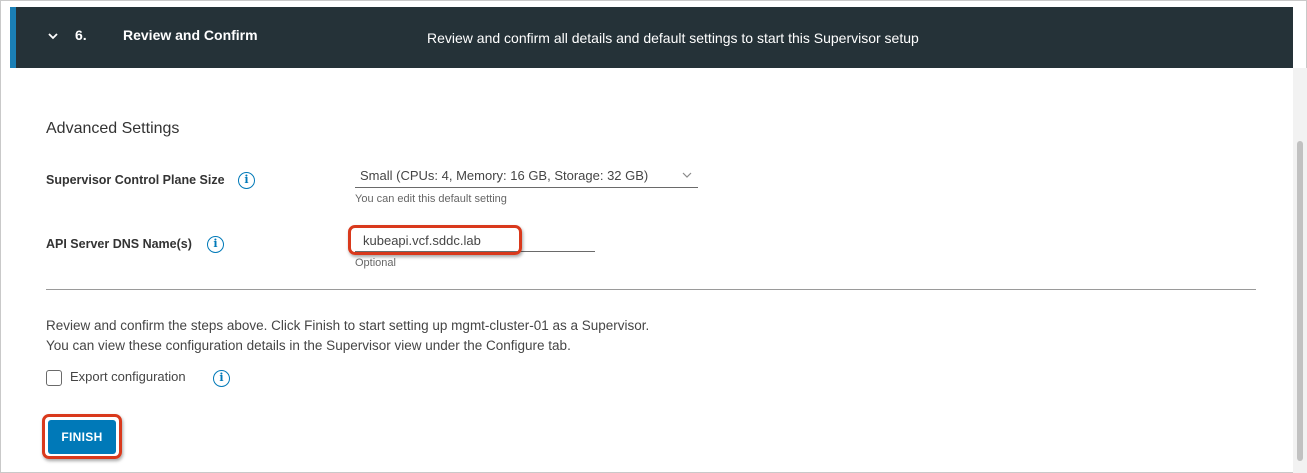  What do you see at coordinates (1300, 301) in the screenshot?
I see `scrollbar-thumb` at bounding box center [1300, 301].